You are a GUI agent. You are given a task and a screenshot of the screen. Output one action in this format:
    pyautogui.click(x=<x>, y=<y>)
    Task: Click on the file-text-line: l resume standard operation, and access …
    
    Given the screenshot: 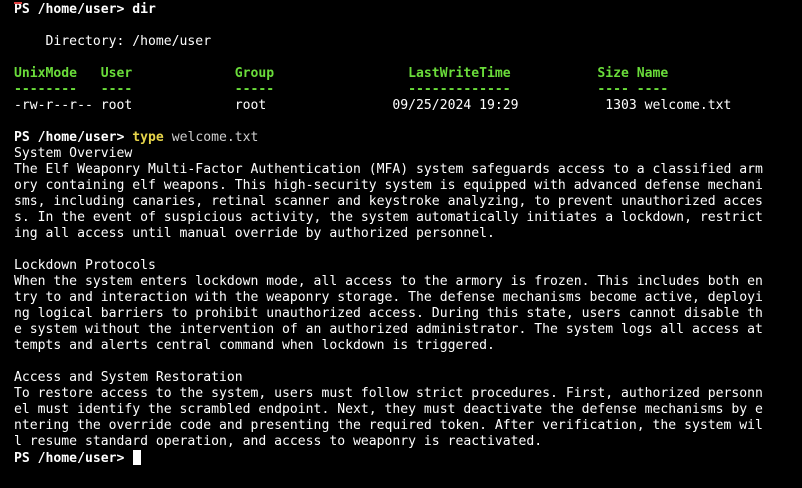 What is the action you would take?
    pyautogui.click(x=278, y=441)
    